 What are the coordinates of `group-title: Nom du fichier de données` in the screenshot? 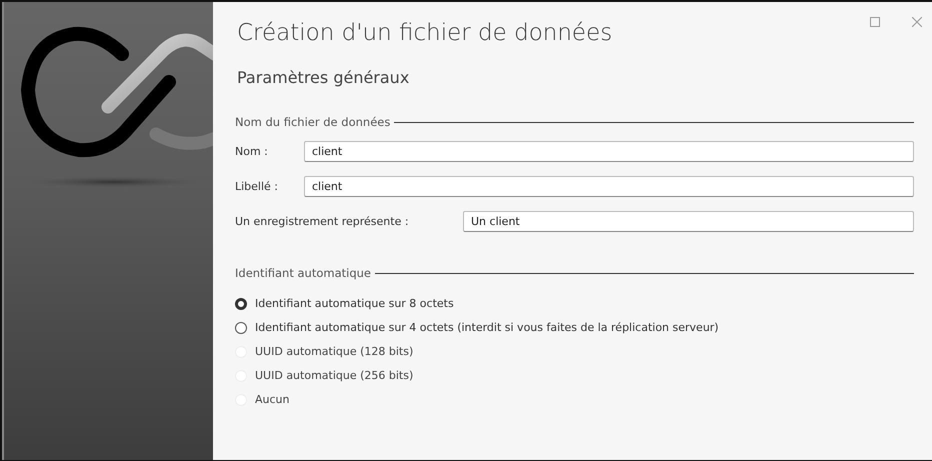 It's located at (312, 122).